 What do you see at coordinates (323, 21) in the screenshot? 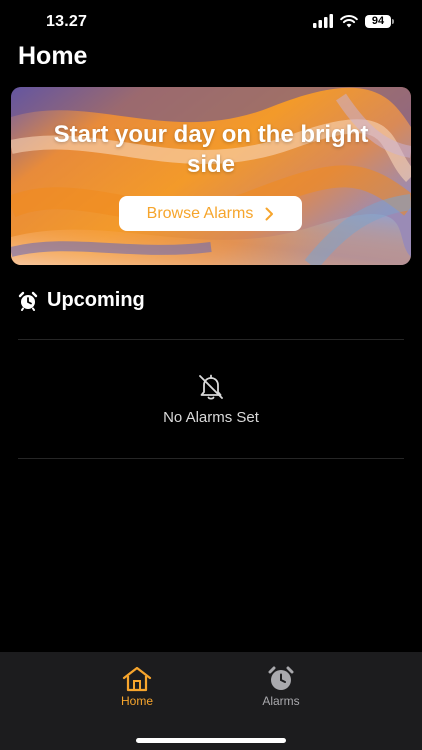
I see `cellular-signal-icon` at bounding box center [323, 21].